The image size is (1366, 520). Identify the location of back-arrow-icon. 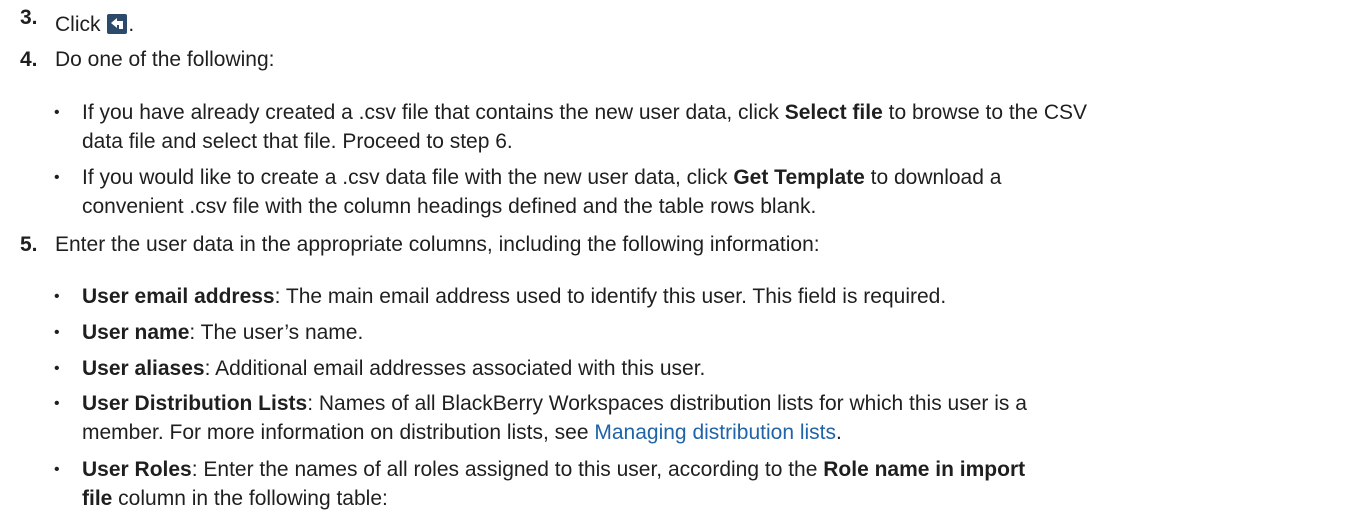
(117, 27).